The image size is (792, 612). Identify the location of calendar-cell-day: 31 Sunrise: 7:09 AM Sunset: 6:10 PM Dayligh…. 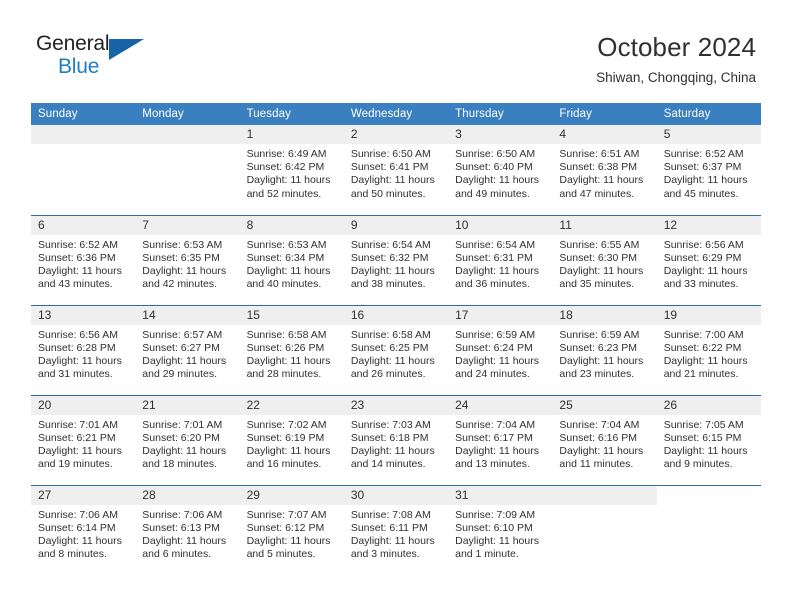
(500, 529).